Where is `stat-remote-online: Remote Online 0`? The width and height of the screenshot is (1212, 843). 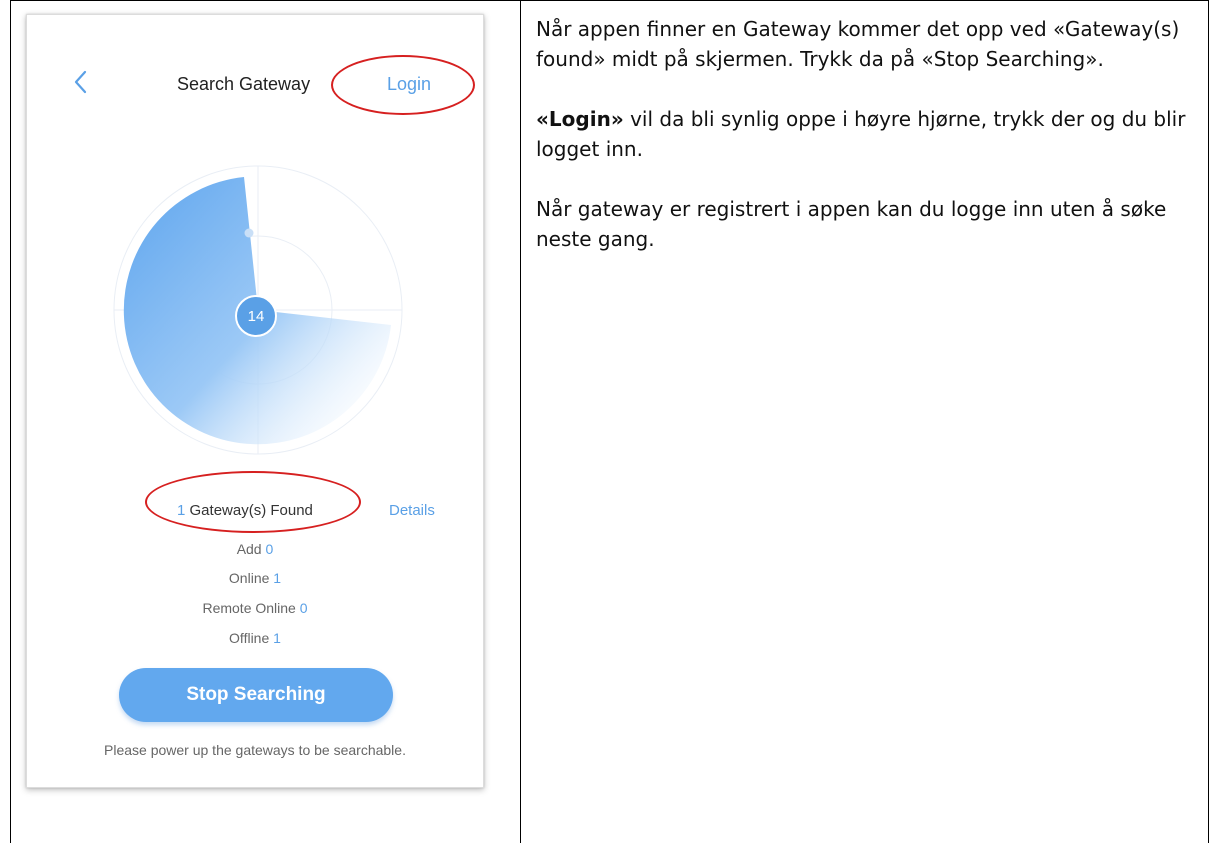
stat-remote-online: Remote Online 0 is located at coordinates (255, 608).